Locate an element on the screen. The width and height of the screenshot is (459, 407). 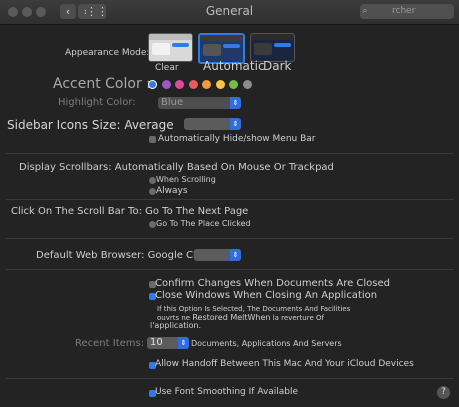
scrollbars-when-scrolling-label: When Scrolling is located at coordinates (186, 179).